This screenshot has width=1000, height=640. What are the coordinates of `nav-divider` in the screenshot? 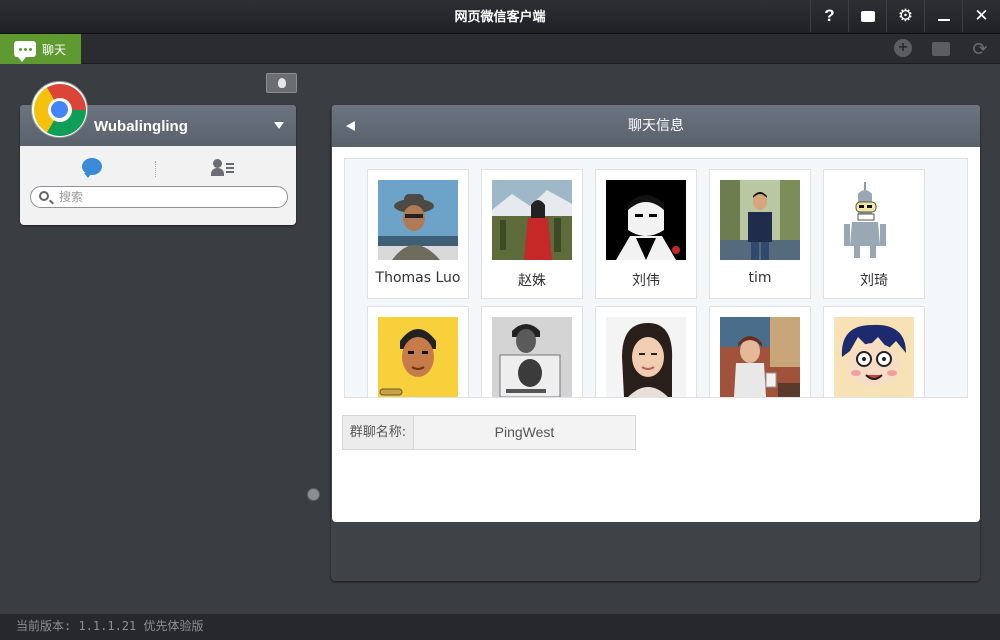 It's located at (155, 169).